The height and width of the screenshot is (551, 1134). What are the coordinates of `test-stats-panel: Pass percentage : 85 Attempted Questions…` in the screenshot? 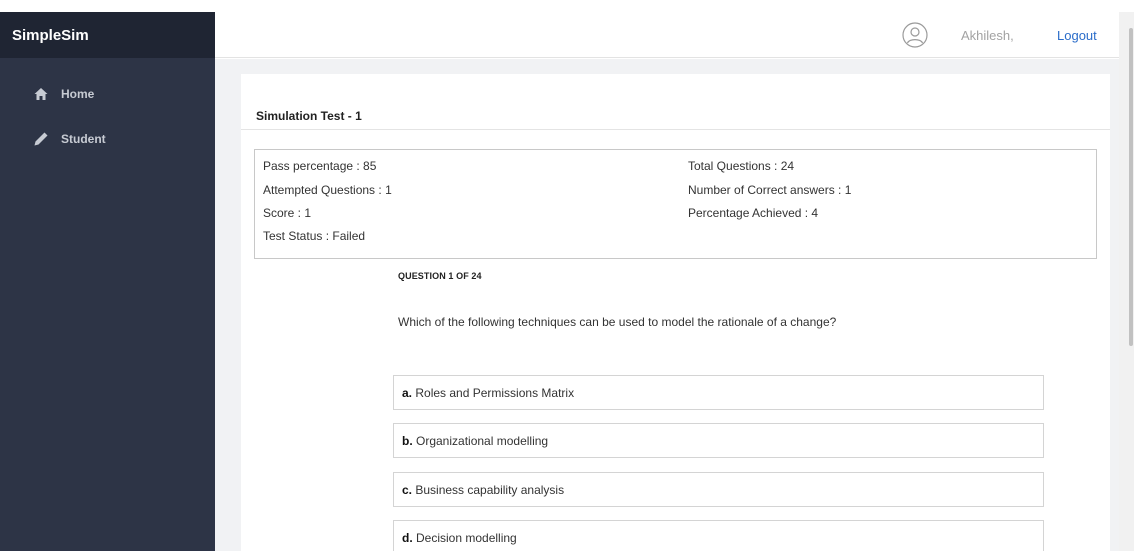 It's located at (675, 204).